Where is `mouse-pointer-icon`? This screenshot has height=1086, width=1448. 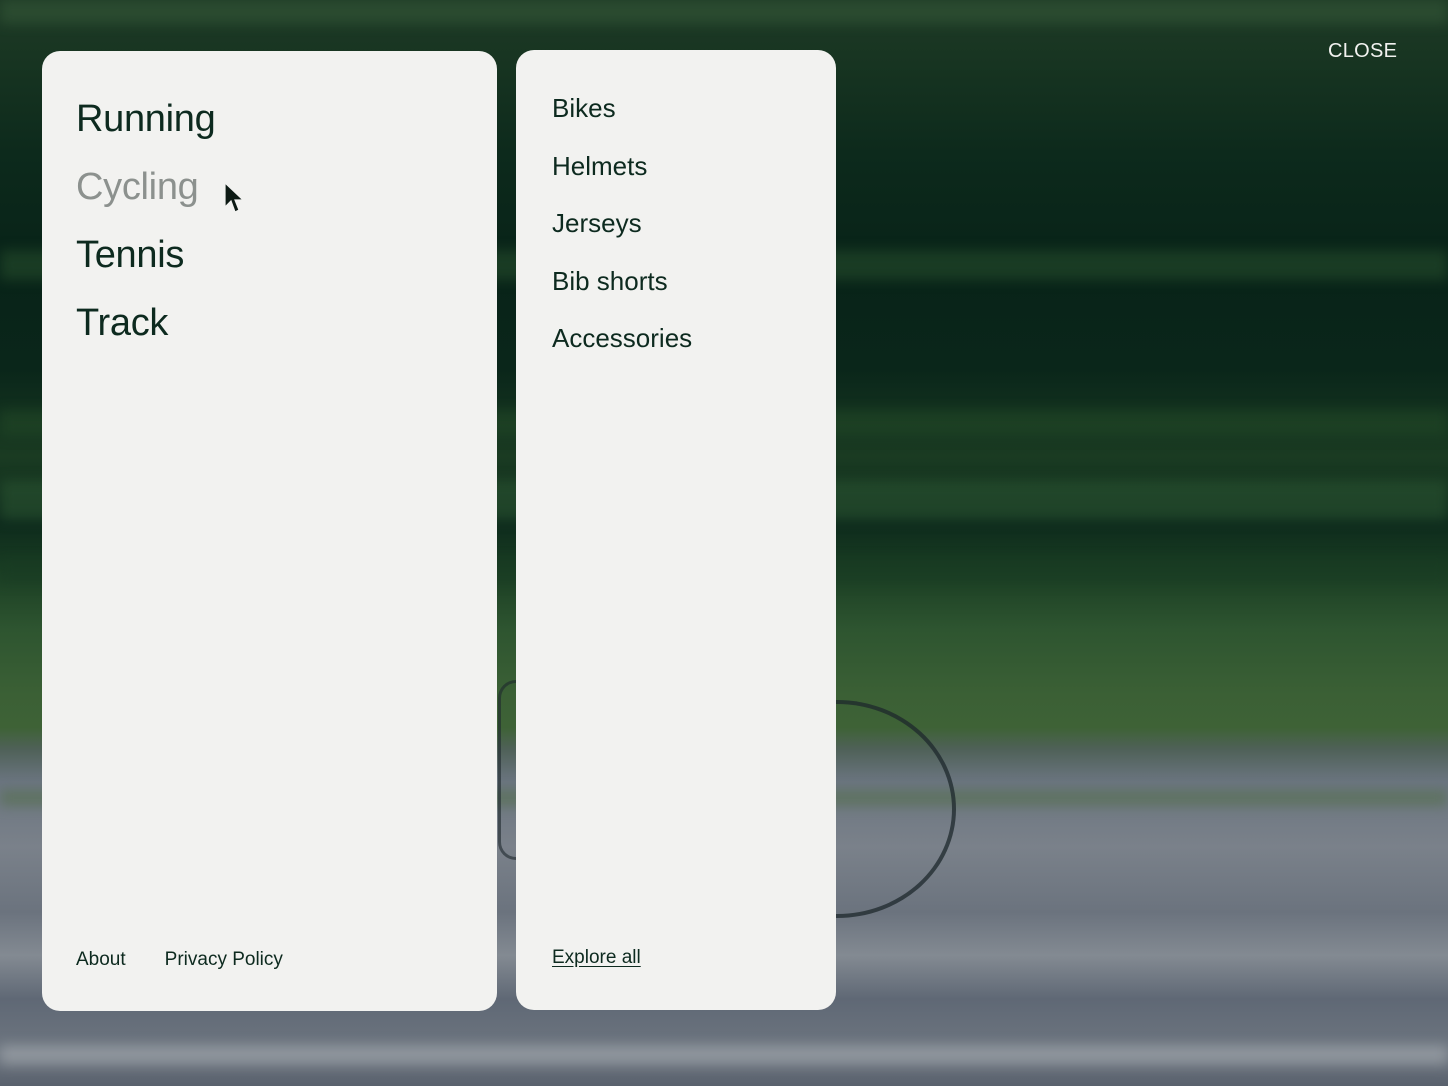 mouse-pointer-icon is located at coordinates (234, 197).